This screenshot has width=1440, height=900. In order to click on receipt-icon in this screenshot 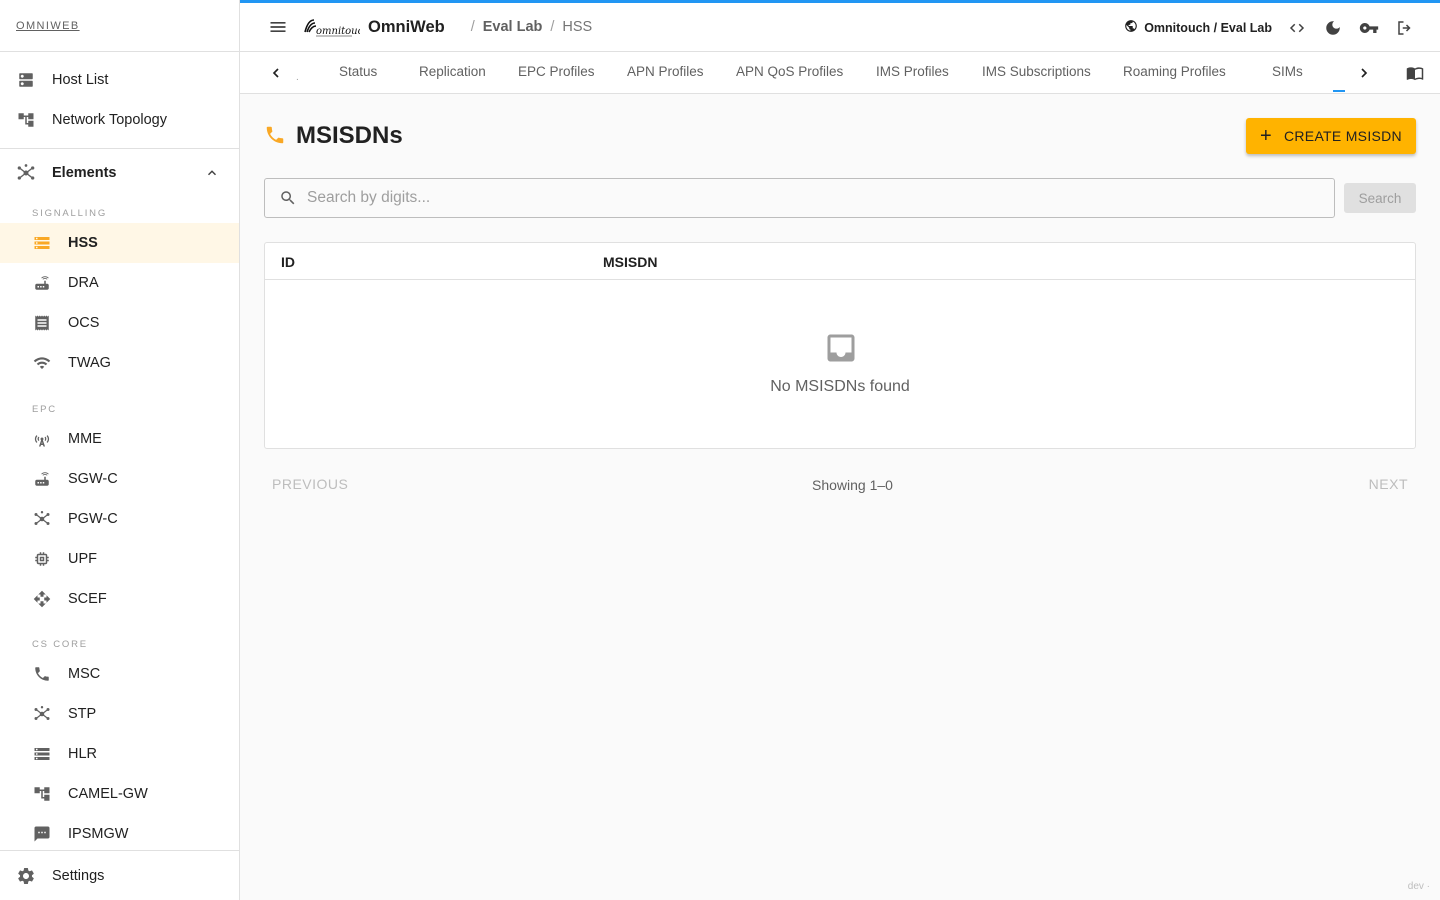, I will do `click(42, 323)`.